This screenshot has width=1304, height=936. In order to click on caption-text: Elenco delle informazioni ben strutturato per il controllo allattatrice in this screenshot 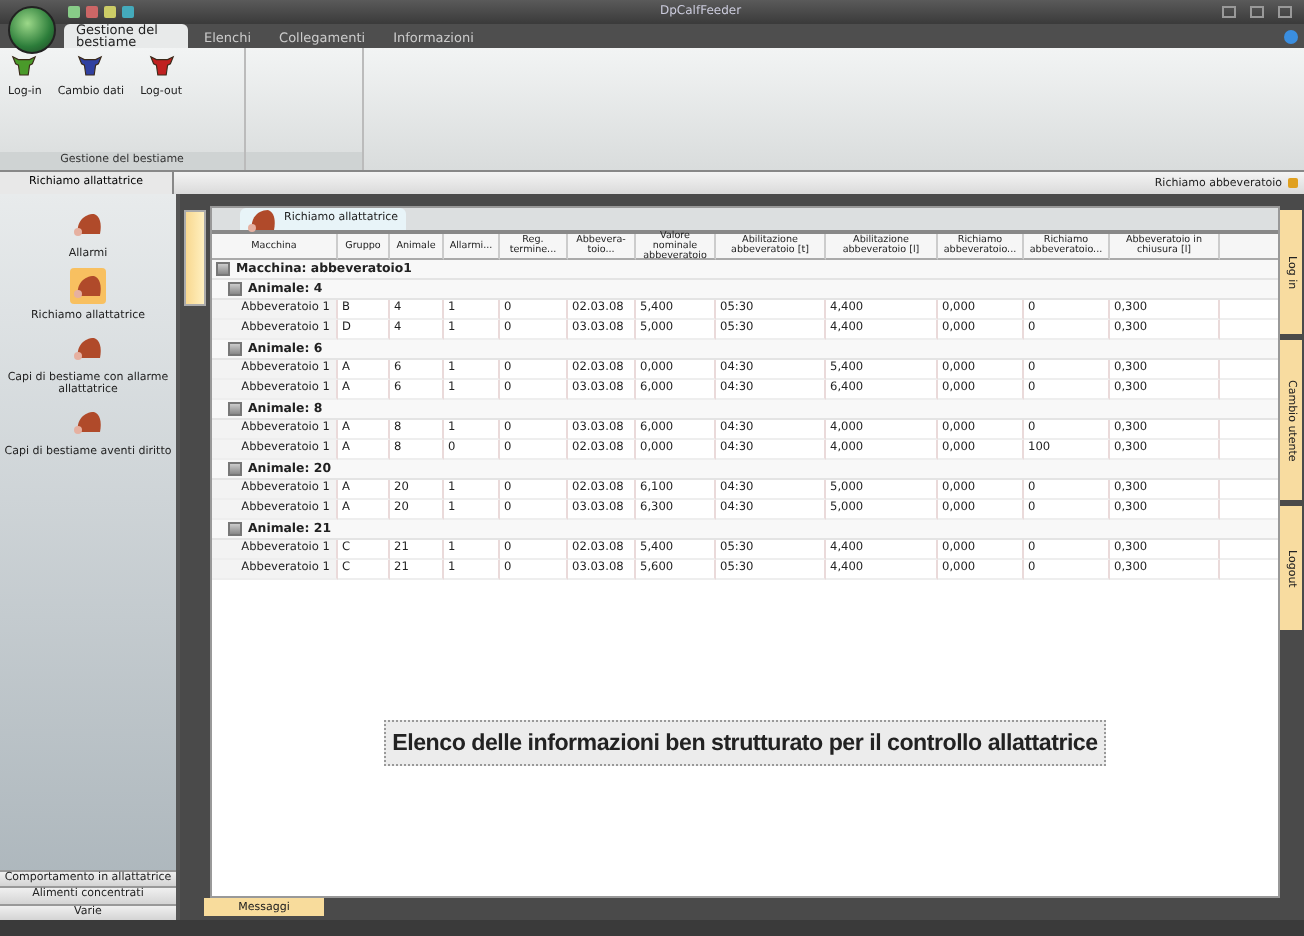, I will do `click(745, 743)`.